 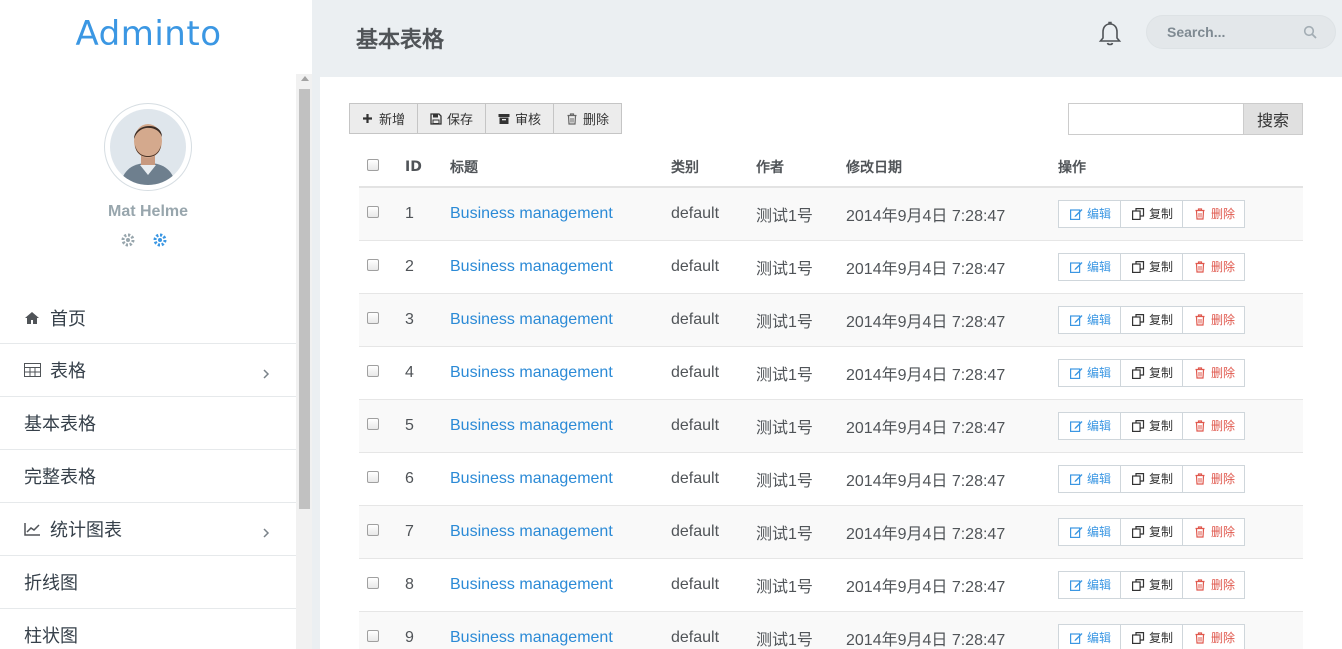 I want to click on sidebar-item-bar-chart: 柱状图, so click(x=148, y=629).